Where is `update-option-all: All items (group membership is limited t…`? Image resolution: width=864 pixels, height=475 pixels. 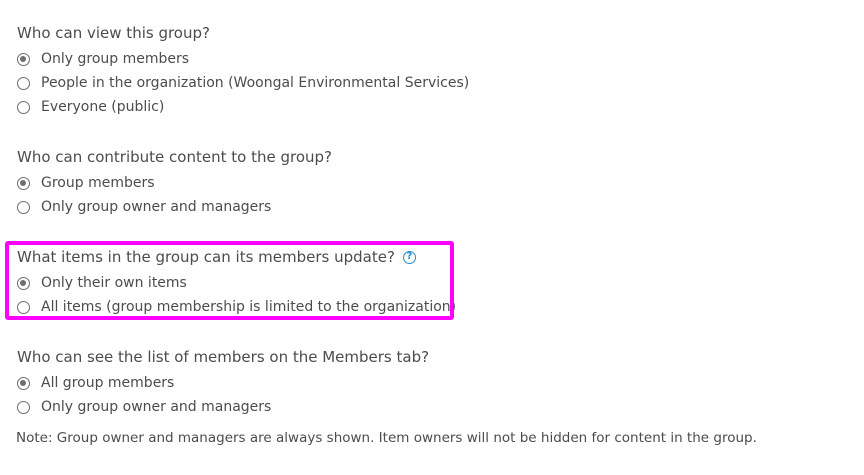
update-option-all: All items (group membership is limited t… is located at coordinates (236, 307).